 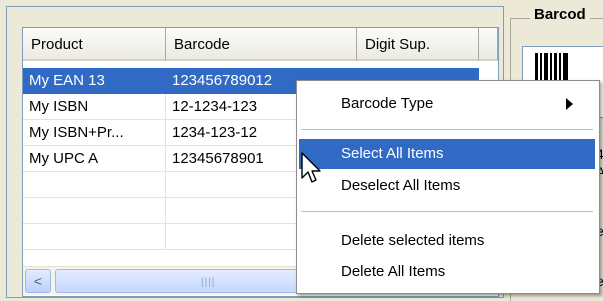 What do you see at coordinates (401, 185) in the screenshot?
I see `menu-item-label: Deselect All Items` at bounding box center [401, 185].